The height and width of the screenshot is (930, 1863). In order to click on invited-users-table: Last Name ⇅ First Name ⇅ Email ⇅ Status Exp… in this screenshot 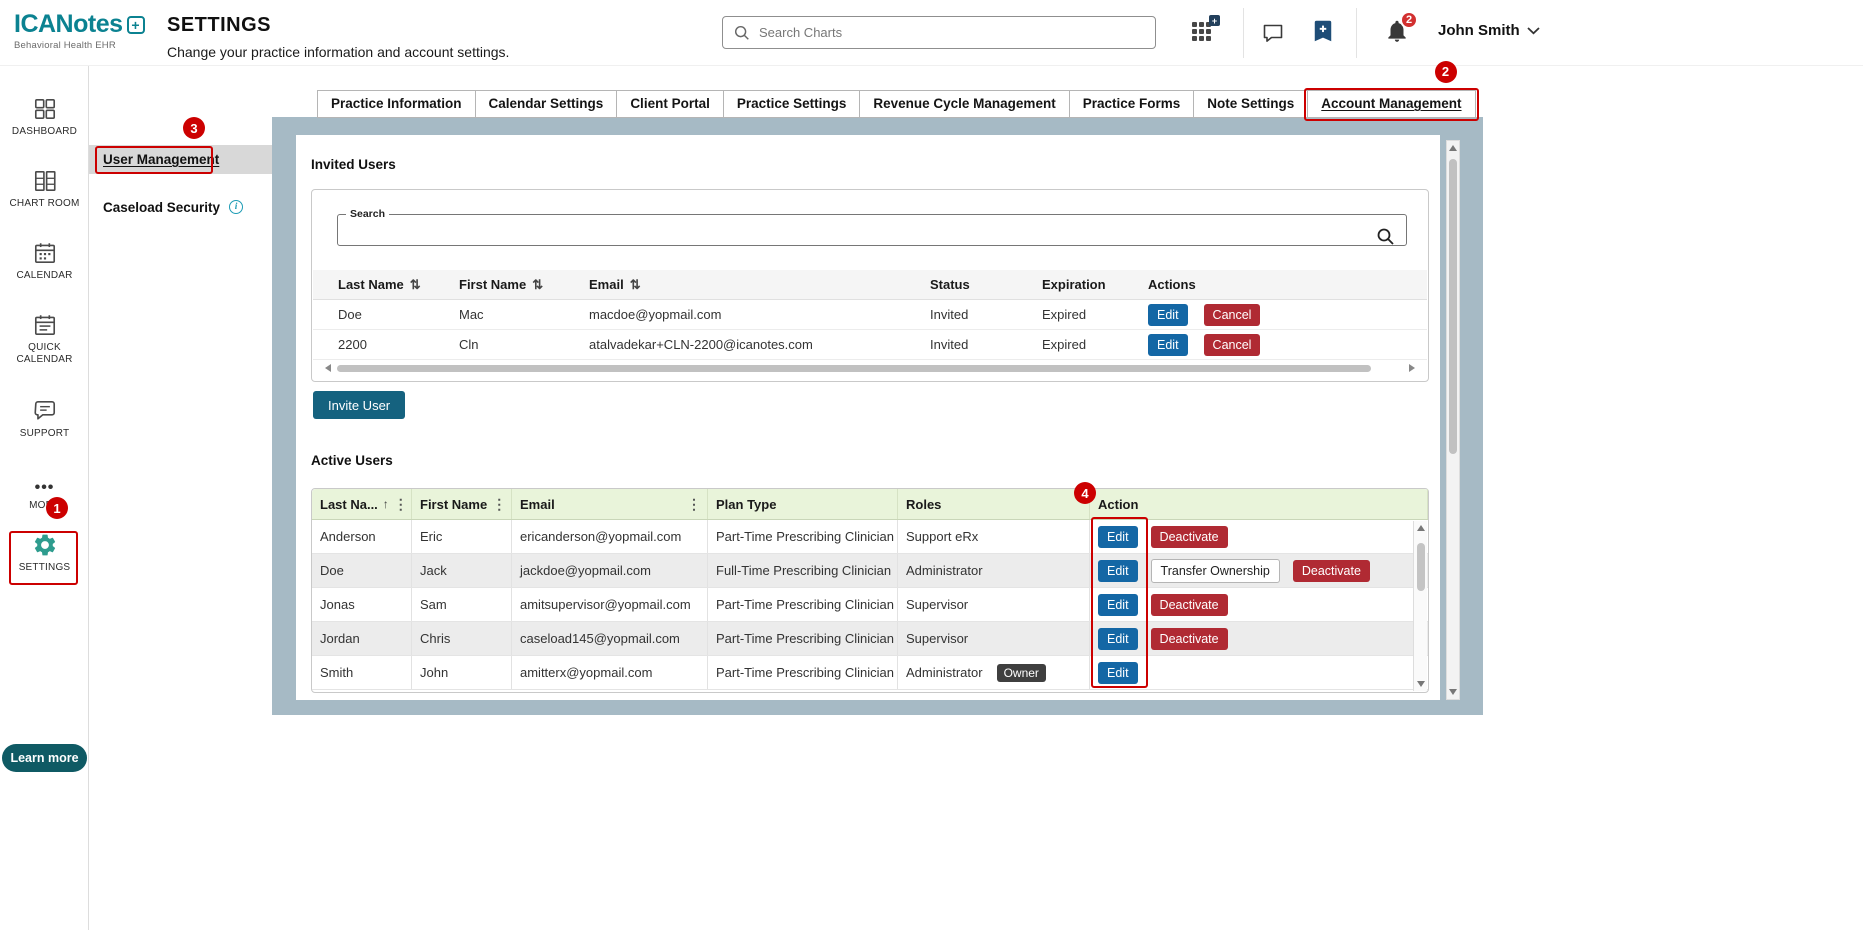, I will do `click(870, 315)`.